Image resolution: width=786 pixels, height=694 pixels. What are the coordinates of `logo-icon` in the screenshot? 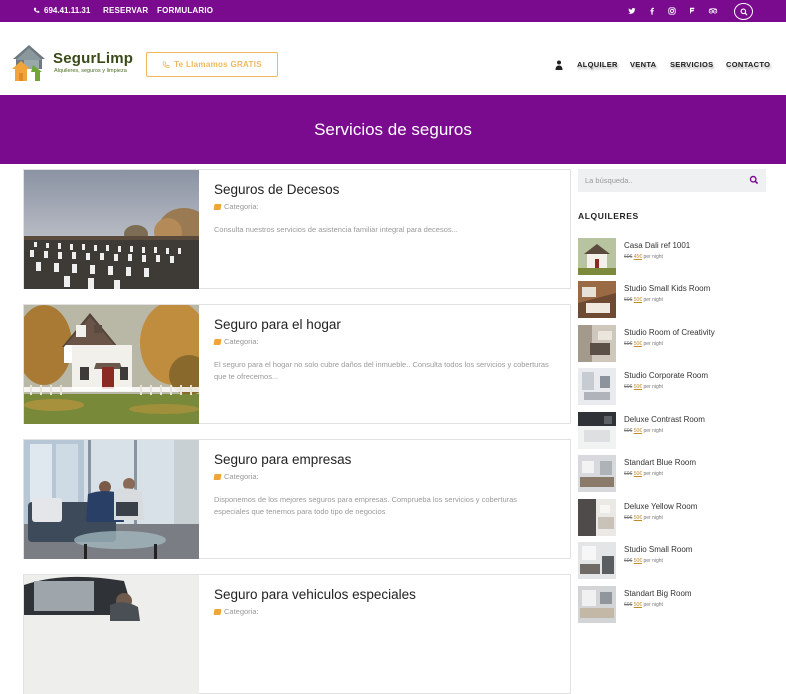 It's located at (29, 63).